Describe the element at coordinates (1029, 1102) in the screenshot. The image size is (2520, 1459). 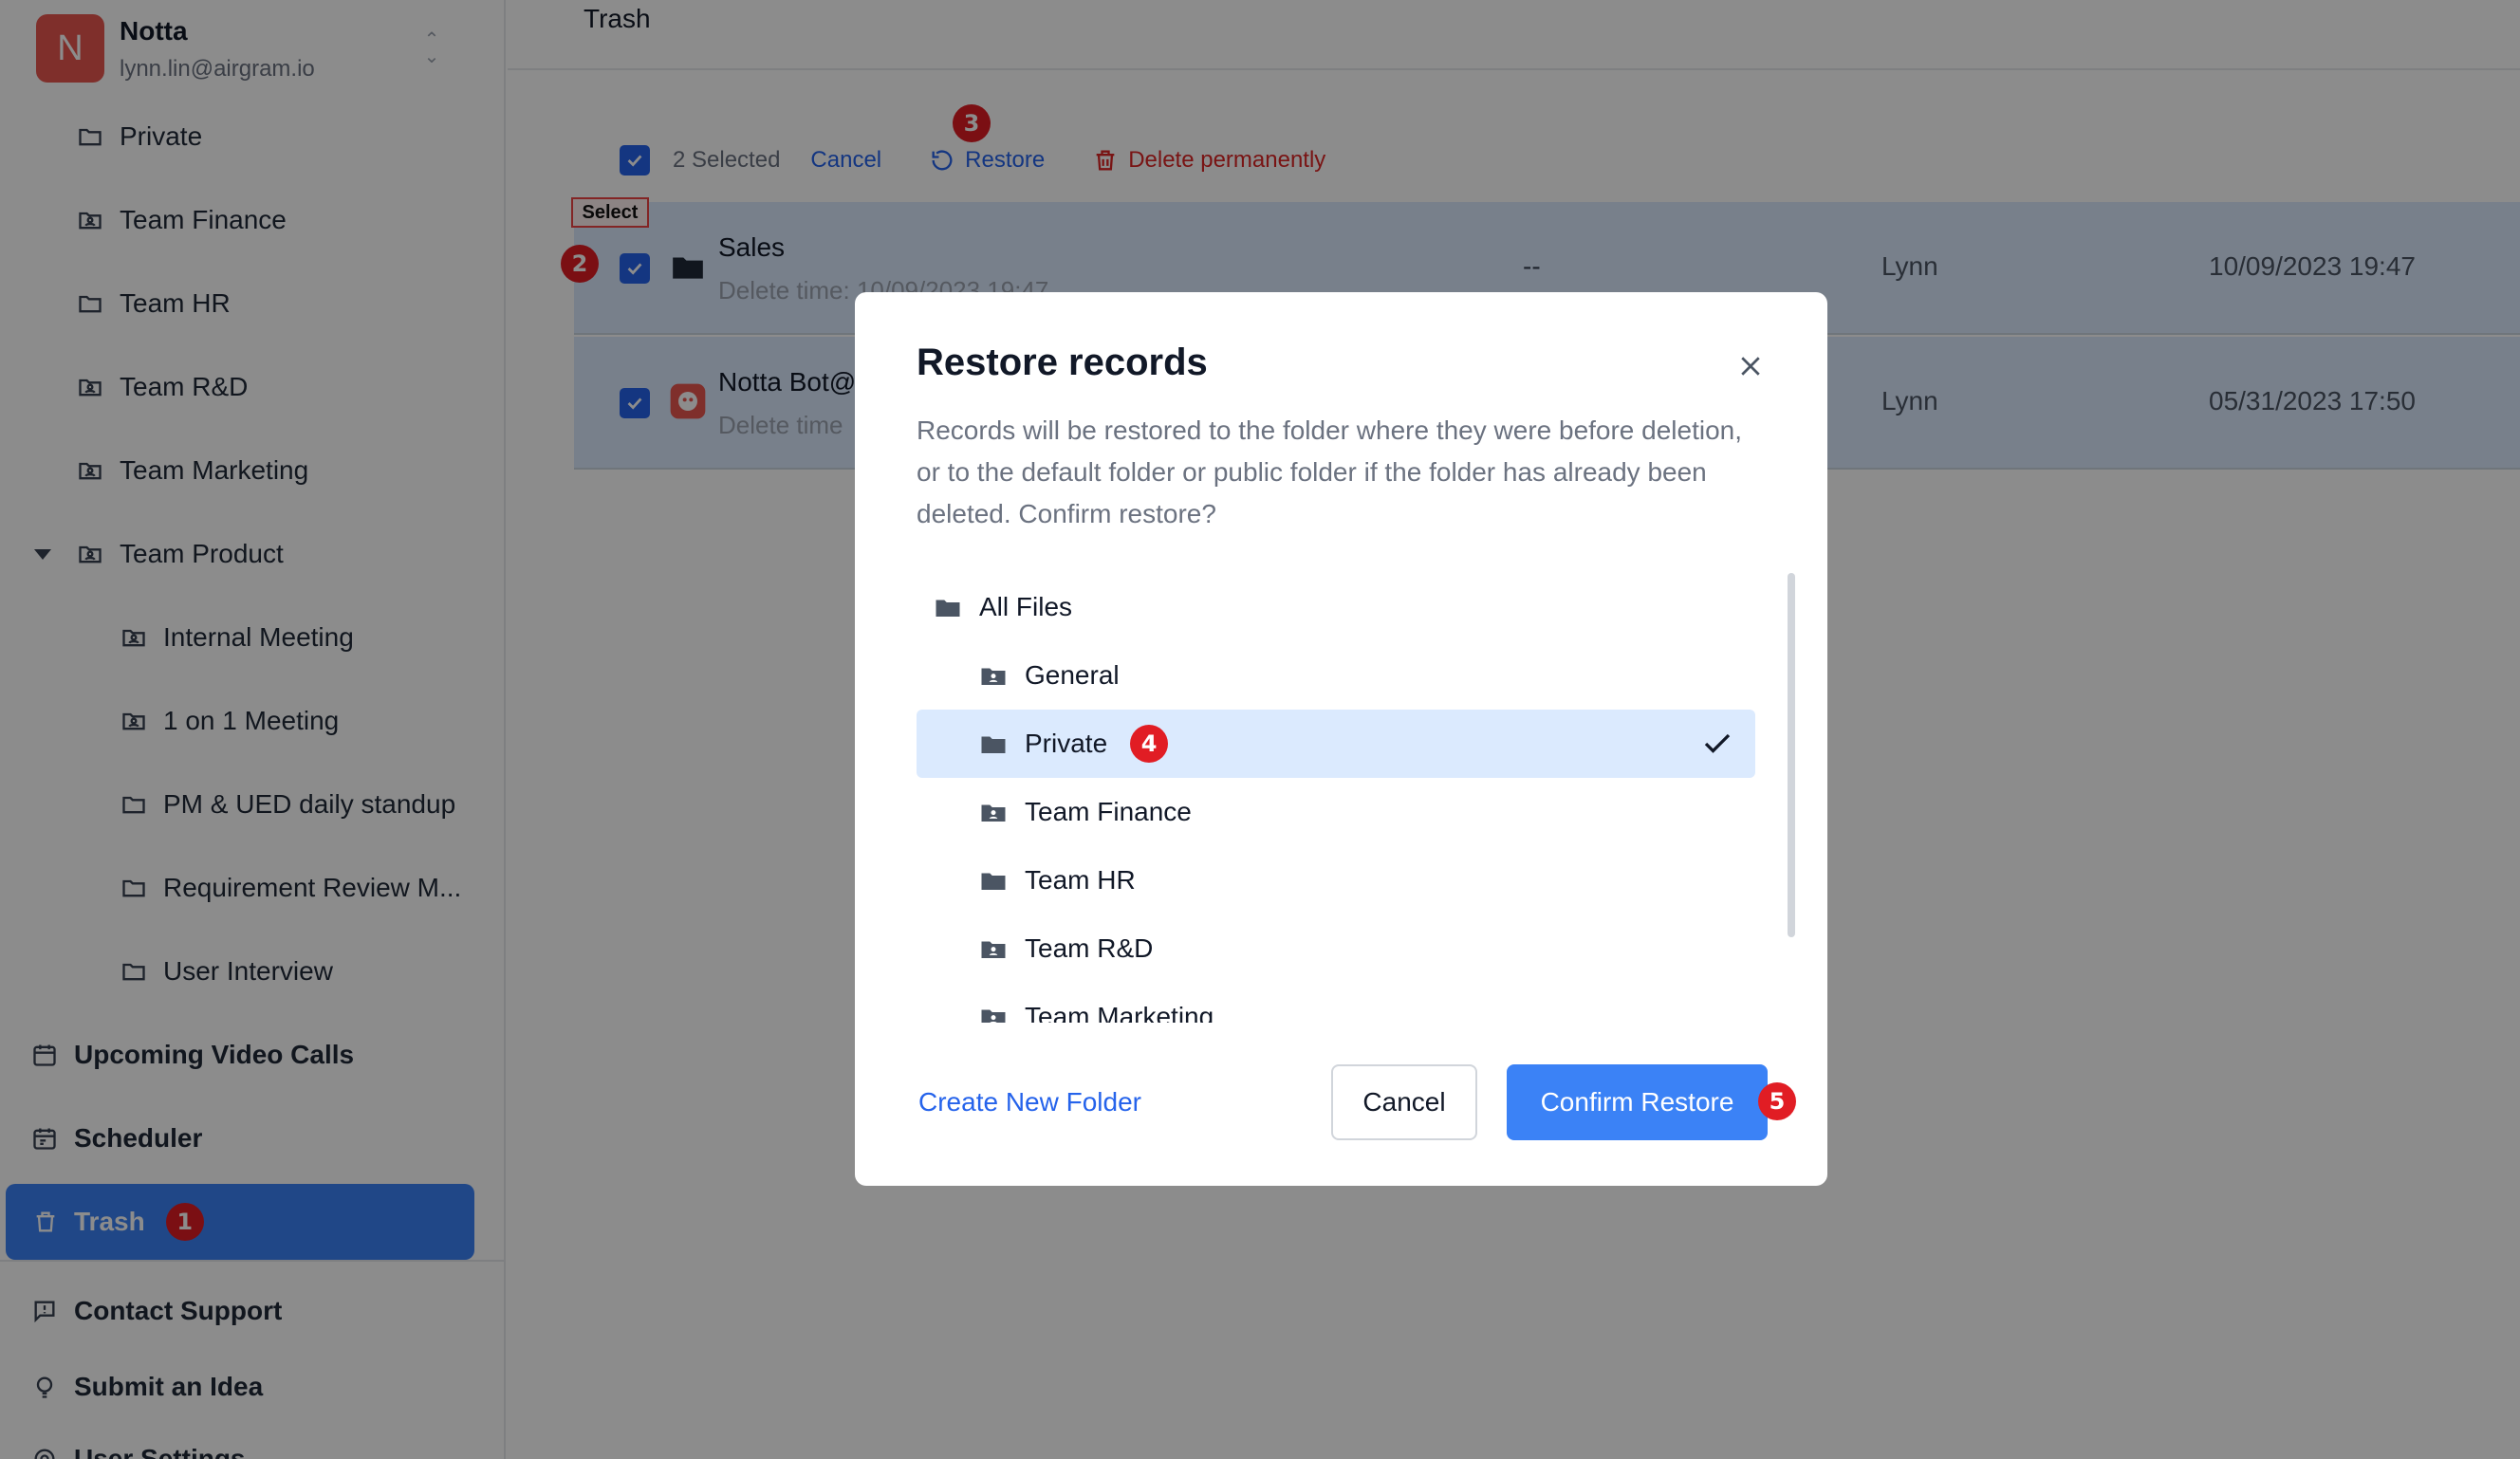
I see `create-new-folder-link: Create New Folder` at that location.